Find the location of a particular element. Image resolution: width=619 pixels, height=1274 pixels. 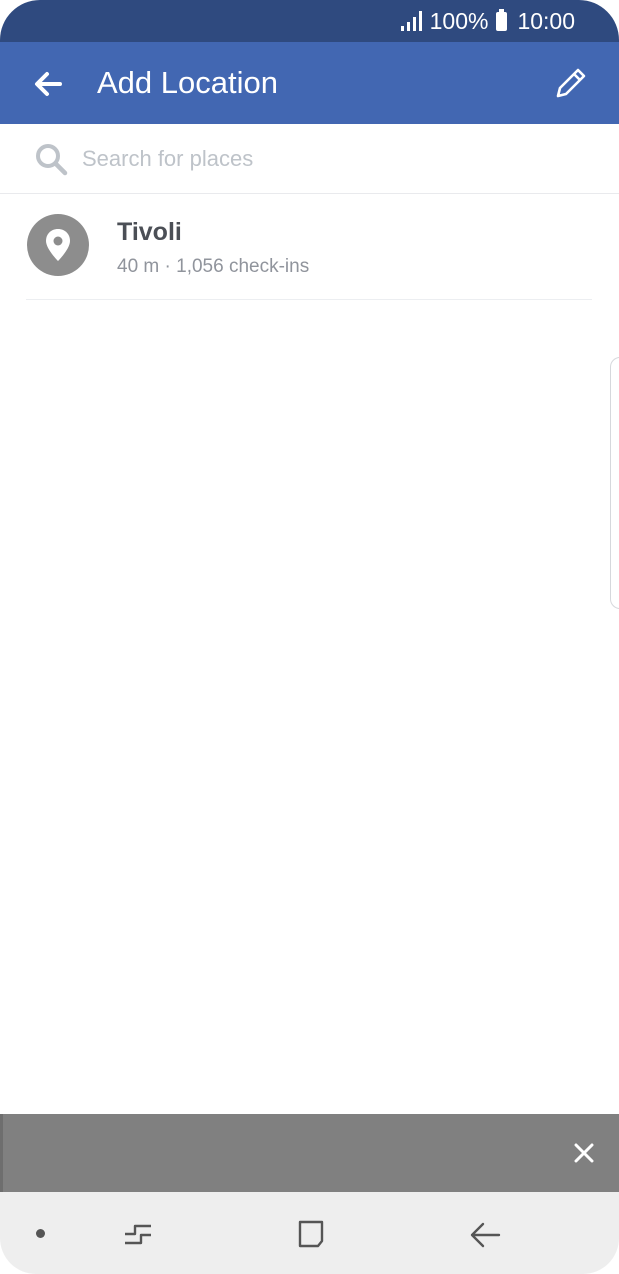

clock: 10:00 is located at coordinates (546, 20).